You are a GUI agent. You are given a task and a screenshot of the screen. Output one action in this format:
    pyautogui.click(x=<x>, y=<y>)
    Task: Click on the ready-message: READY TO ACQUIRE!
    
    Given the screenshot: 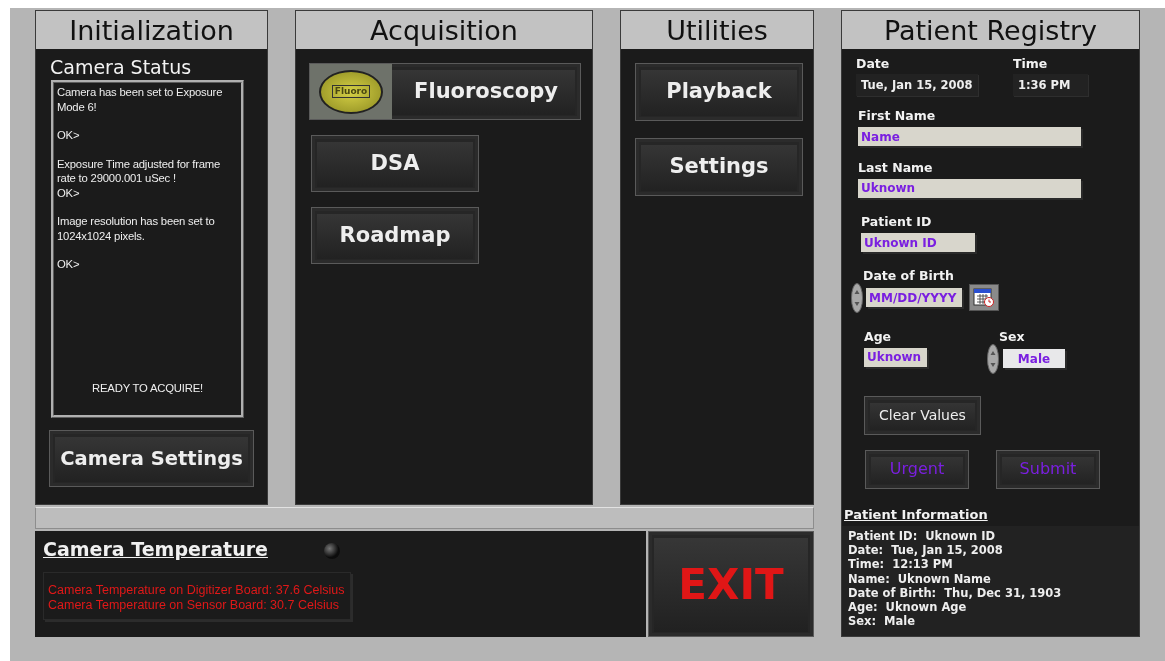 What is the action you would take?
    pyautogui.click(x=147, y=387)
    